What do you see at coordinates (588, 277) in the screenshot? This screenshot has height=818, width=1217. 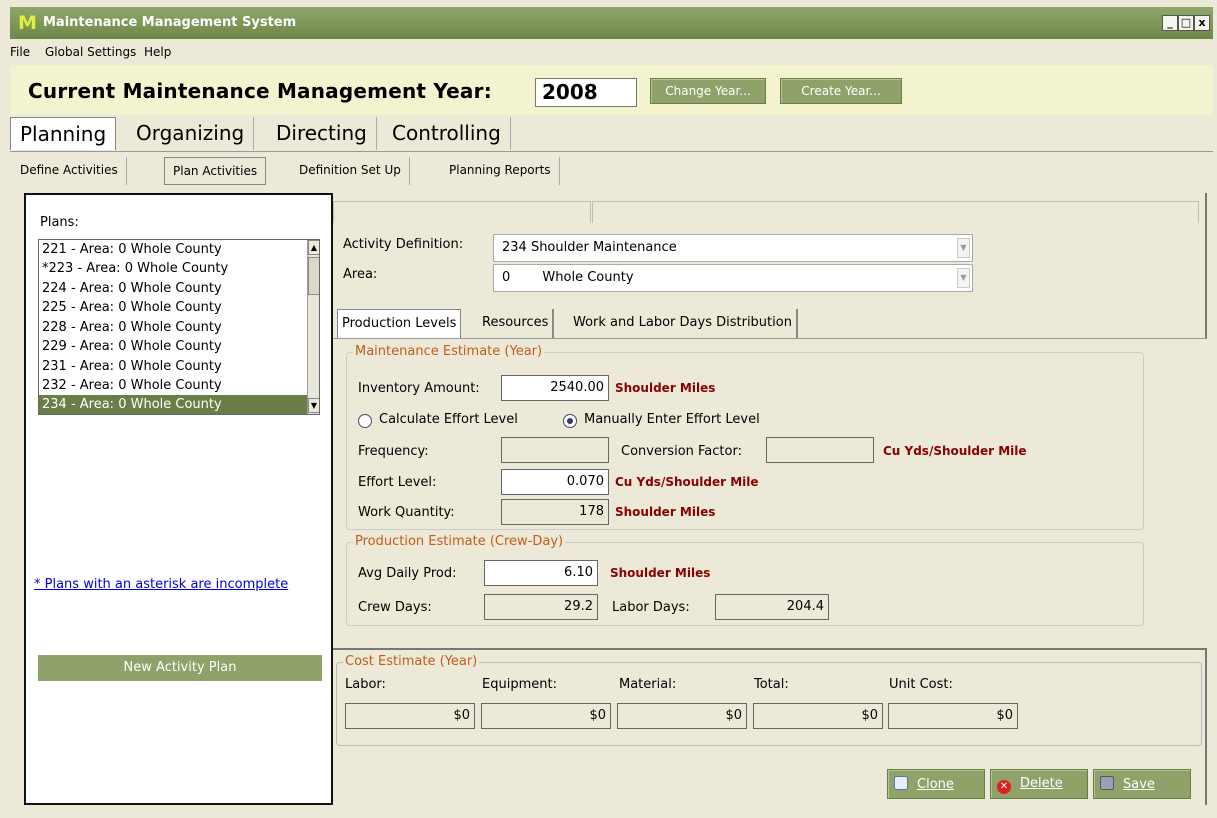 I see `area-name: Whole County` at bounding box center [588, 277].